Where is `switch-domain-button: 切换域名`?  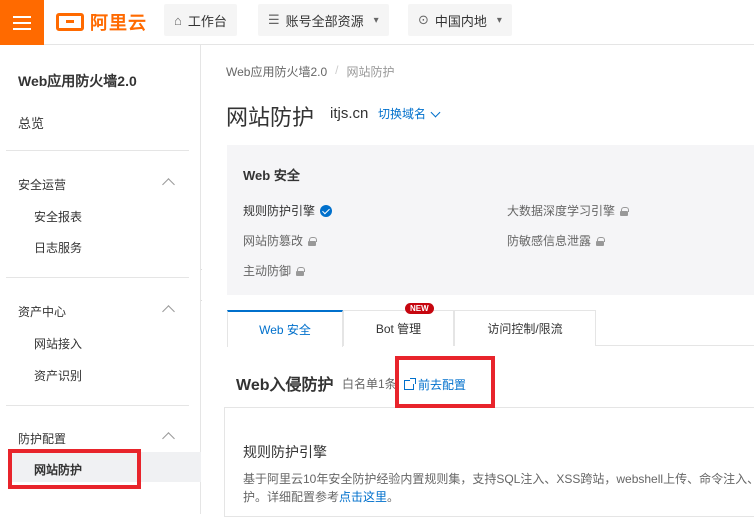
switch-domain-button: 切换域名 is located at coordinates (409, 113).